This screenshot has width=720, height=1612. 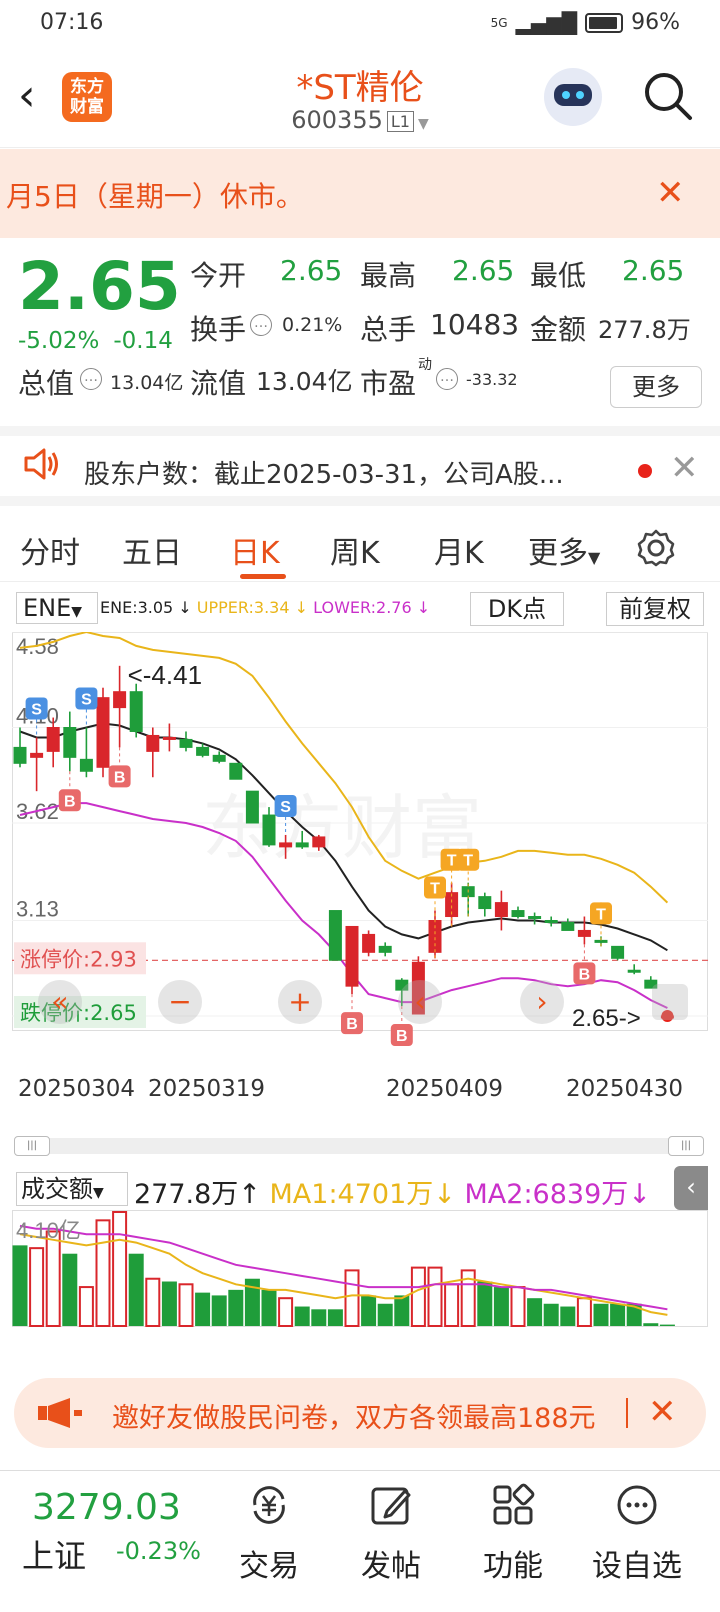 I want to click on nav-functions: 功能, so click(x=513, y=1534).